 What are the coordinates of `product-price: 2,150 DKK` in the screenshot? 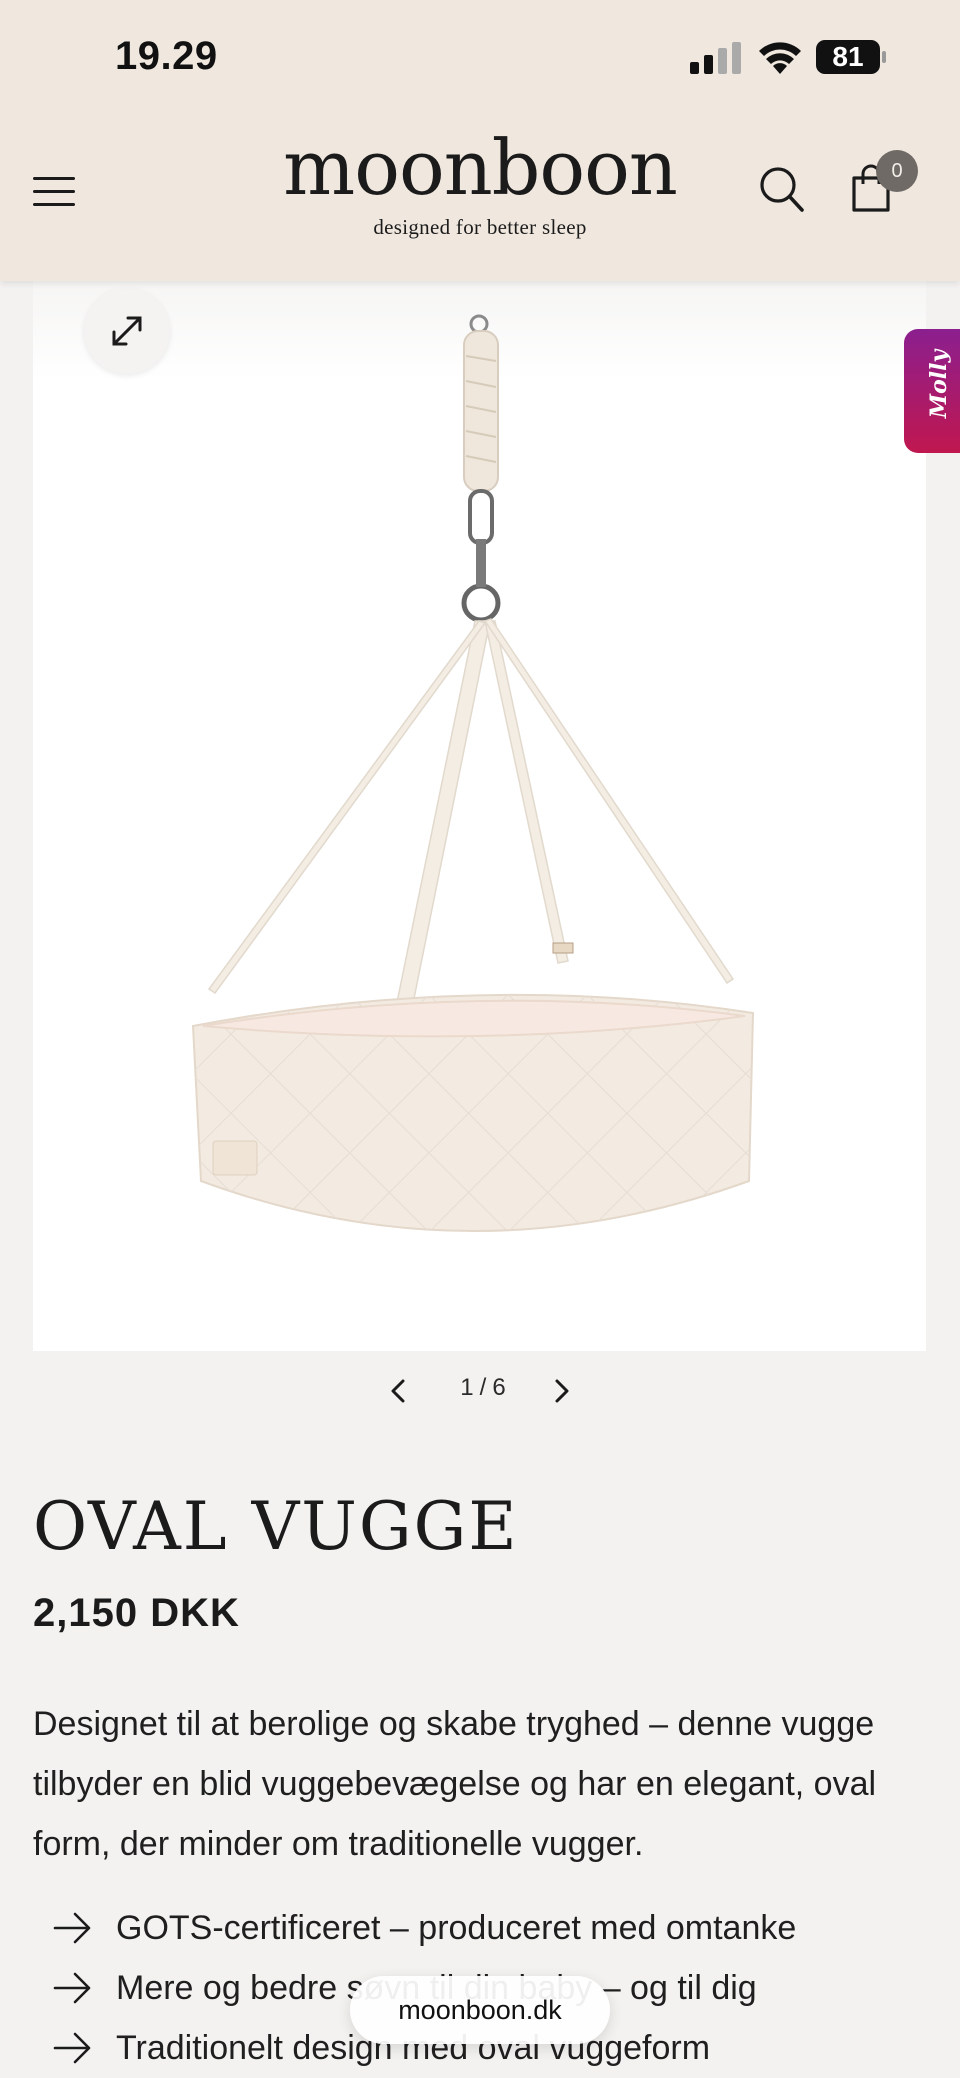 It's located at (136, 1613).